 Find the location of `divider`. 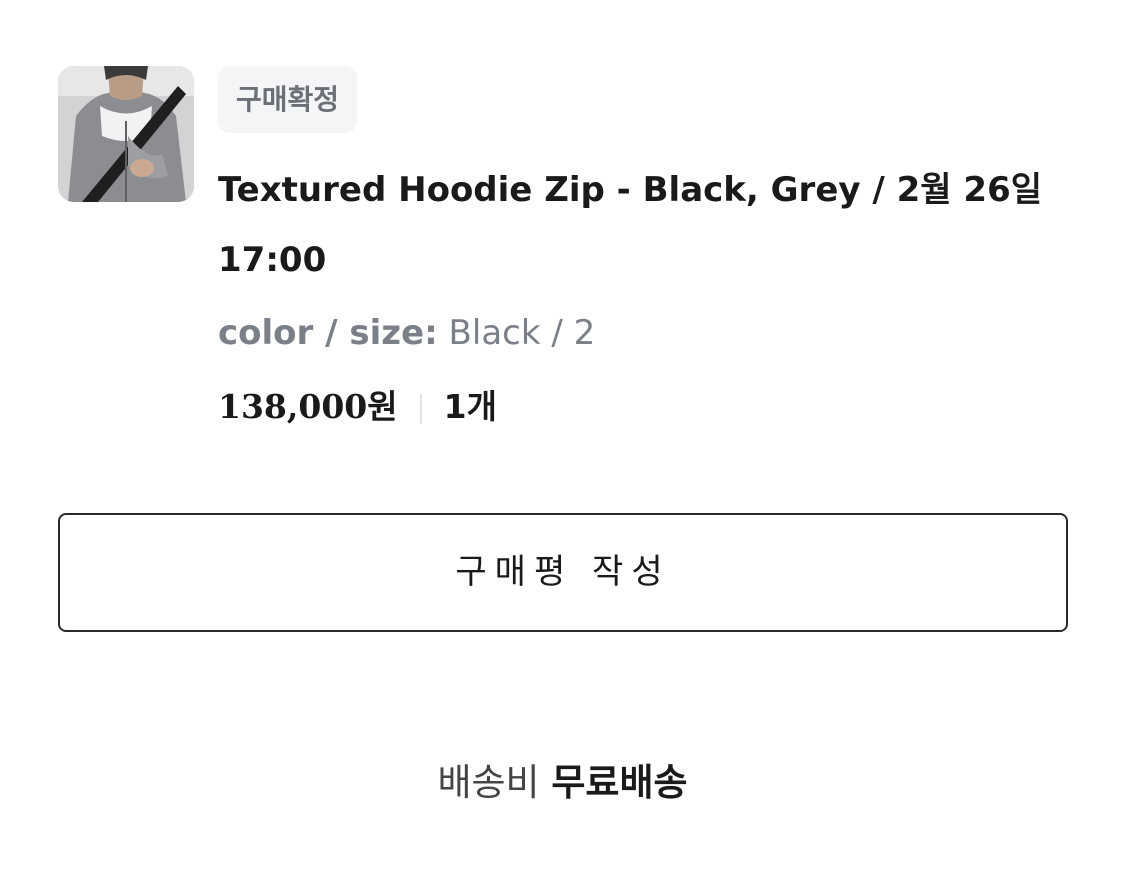

divider is located at coordinates (420, 408).